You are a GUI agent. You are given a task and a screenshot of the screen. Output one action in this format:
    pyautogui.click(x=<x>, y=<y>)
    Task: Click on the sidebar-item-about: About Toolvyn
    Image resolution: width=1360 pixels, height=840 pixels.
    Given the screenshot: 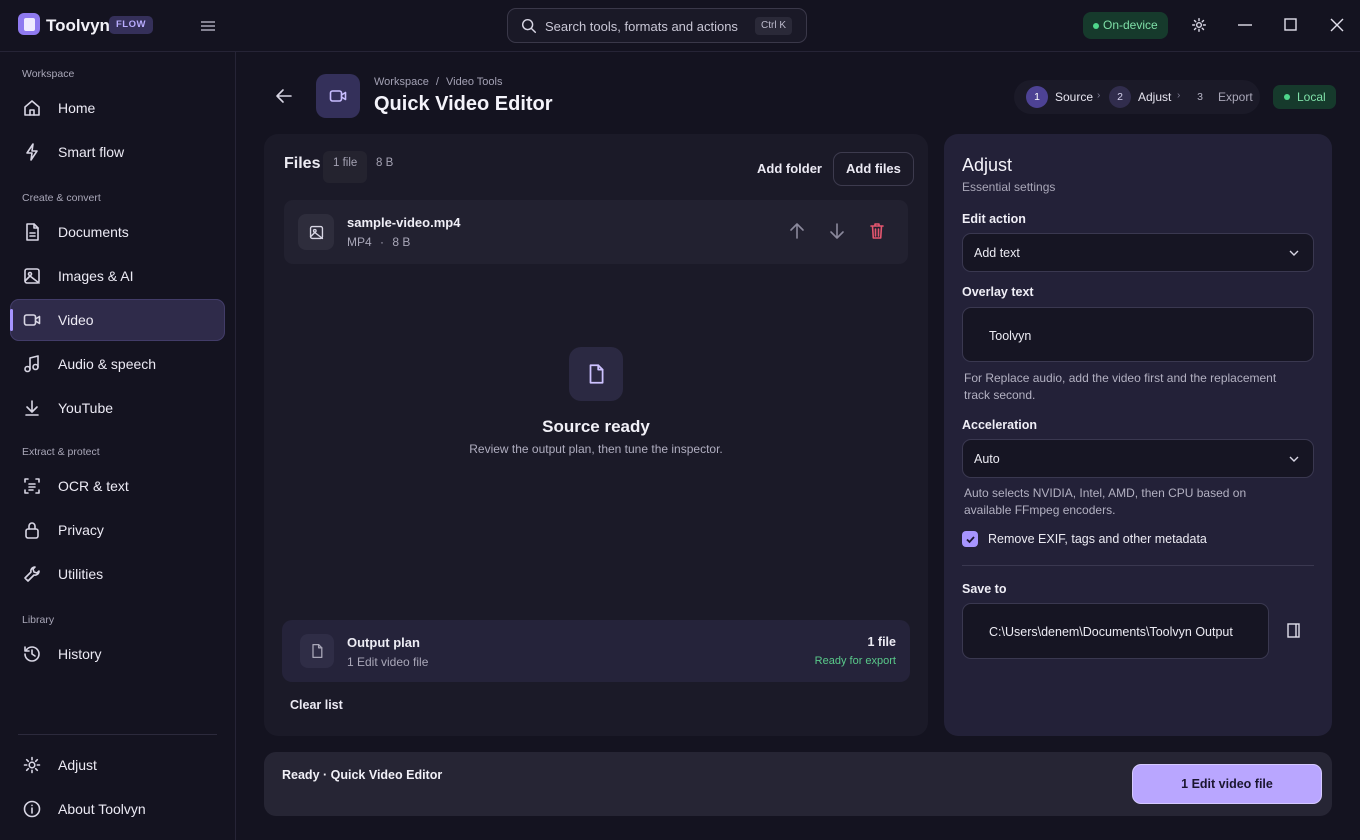 What is the action you would take?
    pyautogui.click(x=117, y=809)
    